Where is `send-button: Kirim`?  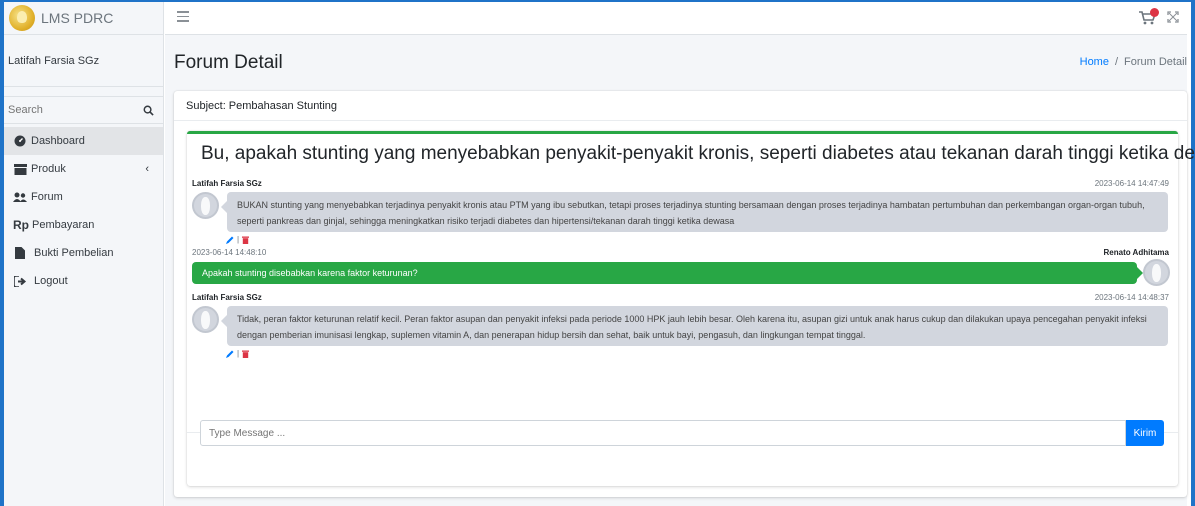
send-button: Kirim is located at coordinates (1145, 433).